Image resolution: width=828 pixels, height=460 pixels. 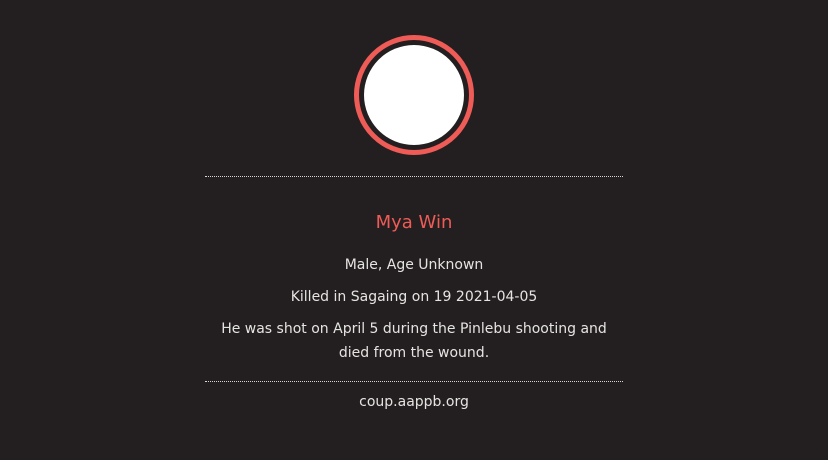 I want to click on death-info-text: Killed in Sagaing on 19 2021-04-05, so click(x=414, y=297).